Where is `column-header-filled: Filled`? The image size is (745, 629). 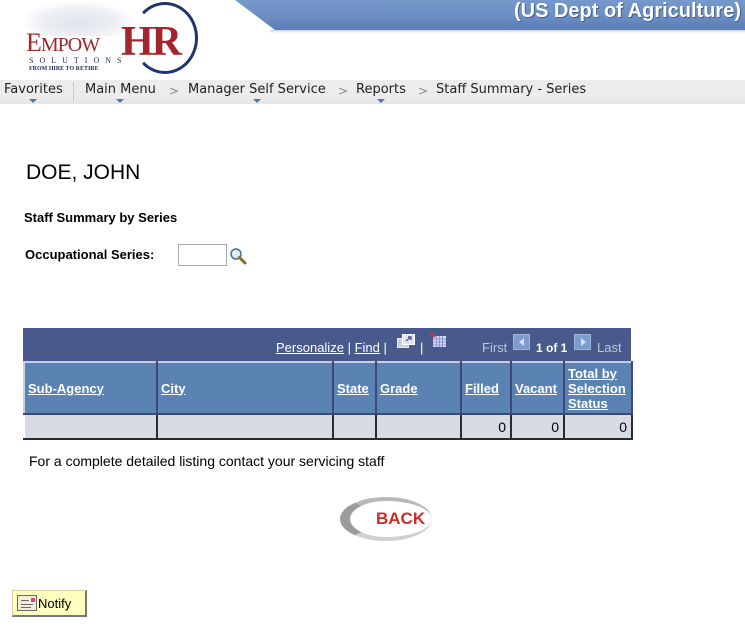
column-header-filled: Filled is located at coordinates (486, 388).